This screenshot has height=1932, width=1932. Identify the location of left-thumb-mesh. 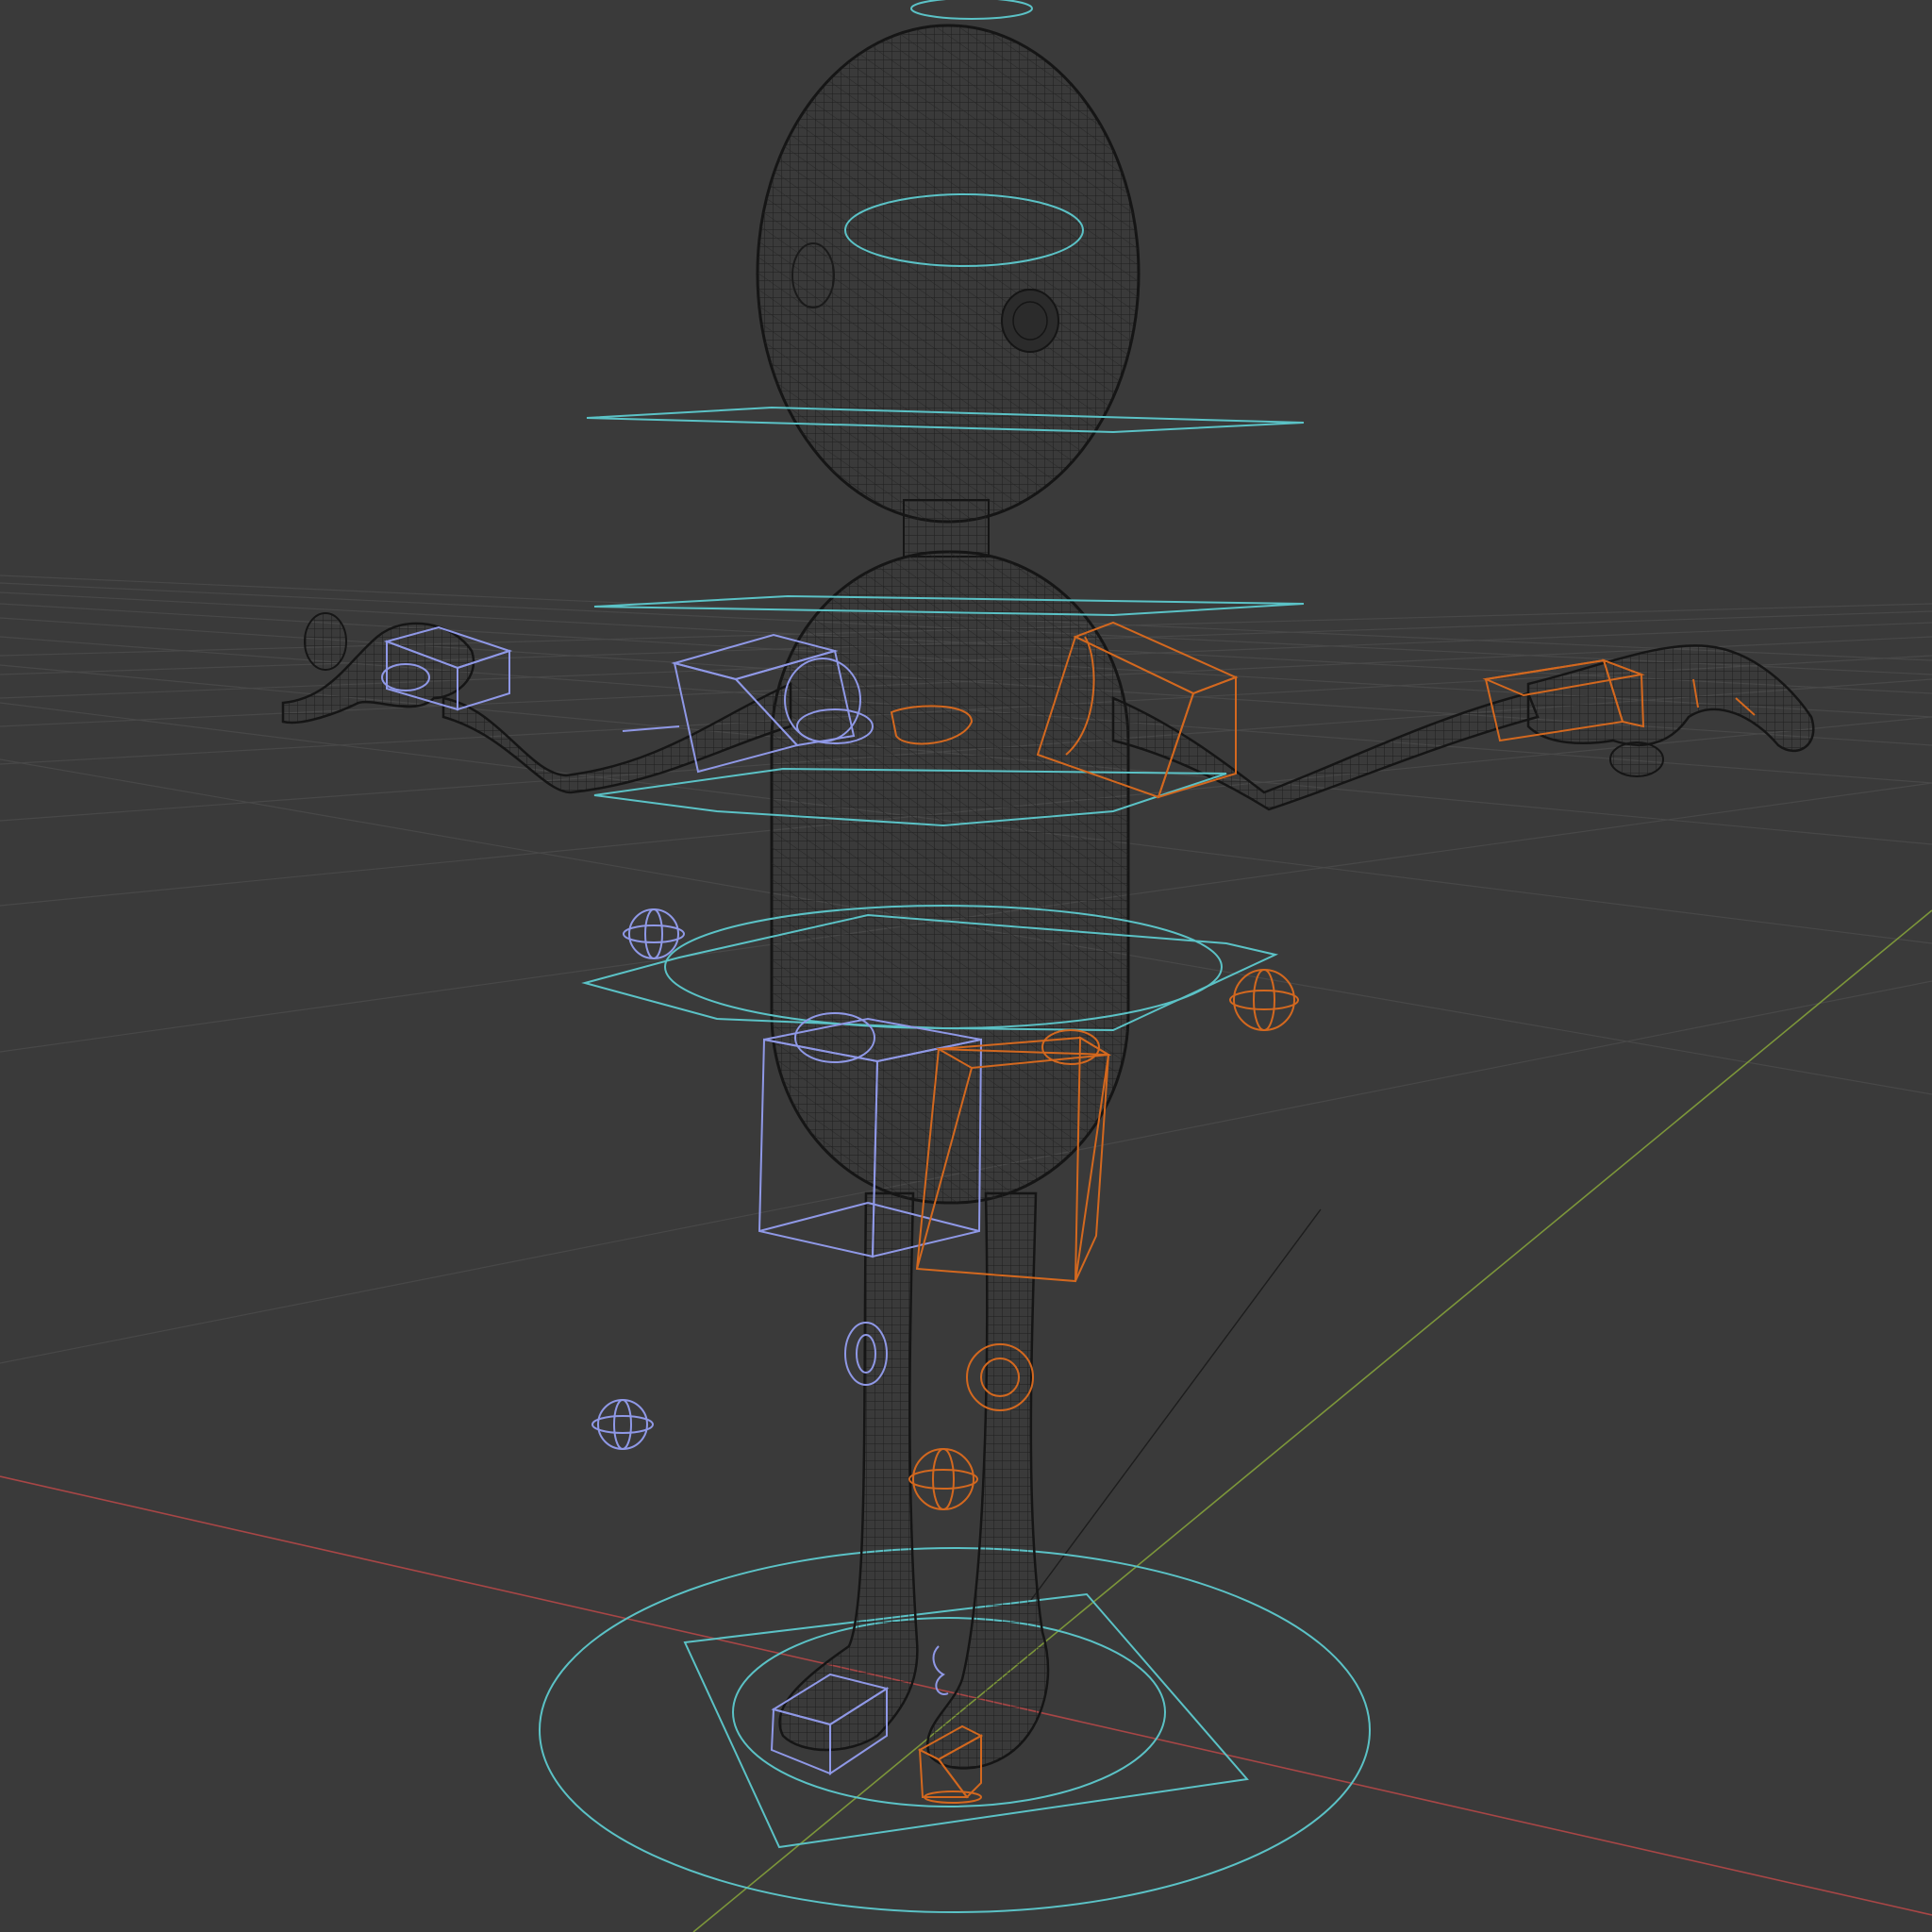
(325, 642).